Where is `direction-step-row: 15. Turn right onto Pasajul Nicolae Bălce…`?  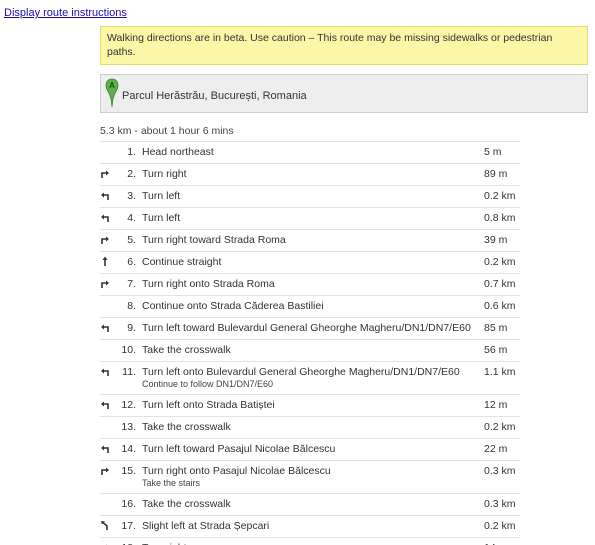
direction-step-row: 15. Turn right onto Pasajul Nicolae Bălce… is located at coordinates (310, 477).